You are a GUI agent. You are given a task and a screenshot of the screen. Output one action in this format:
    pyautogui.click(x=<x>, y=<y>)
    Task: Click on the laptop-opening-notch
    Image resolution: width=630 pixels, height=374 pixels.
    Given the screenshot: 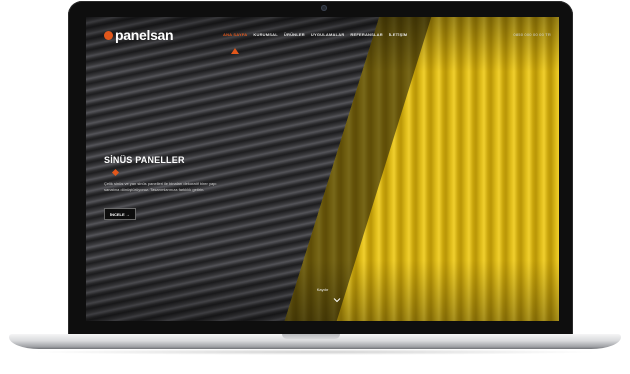 What is the action you would take?
    pyautogui.click(x=311, y=336)
    